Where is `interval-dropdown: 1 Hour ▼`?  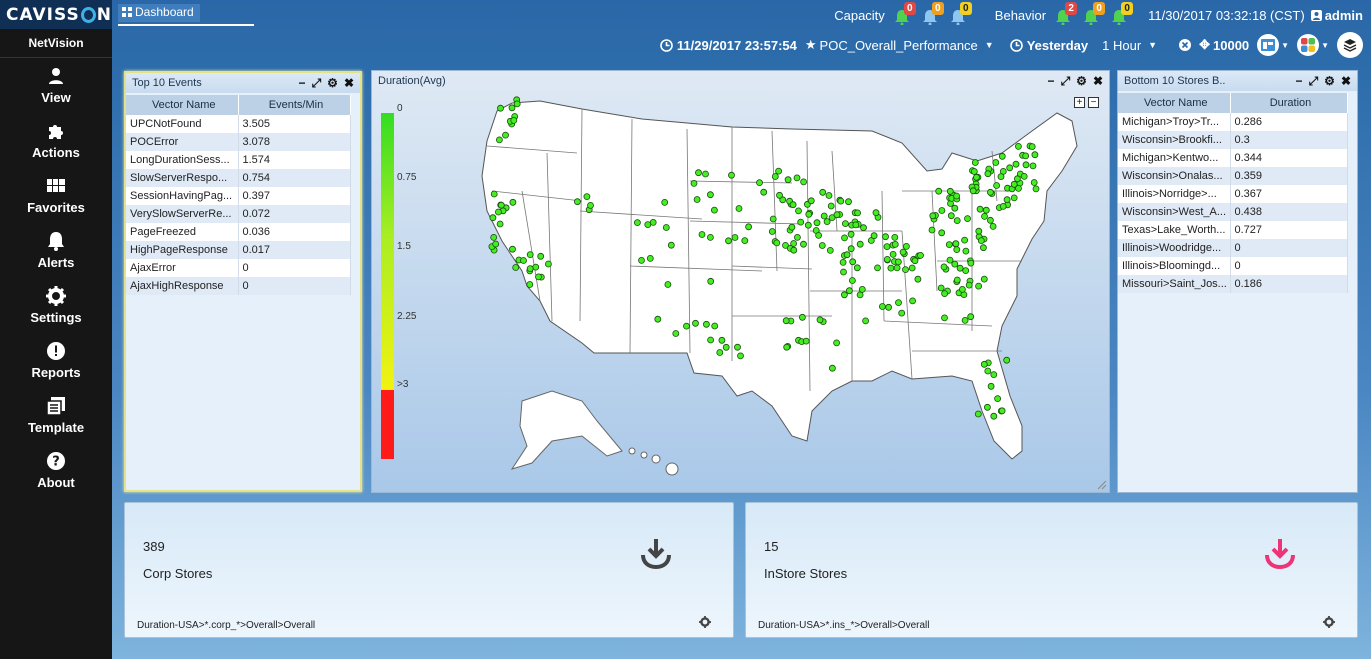
interval-dropdown: 1 Hour ▼ is located at coordinates (1129, 45).